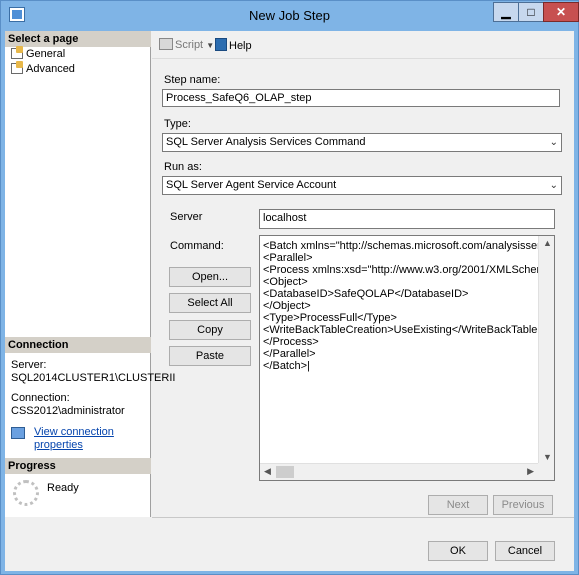  Describe the element at coordinates (286, 366) in the screenshot. I see `command-line: </Batch>|` at that location.